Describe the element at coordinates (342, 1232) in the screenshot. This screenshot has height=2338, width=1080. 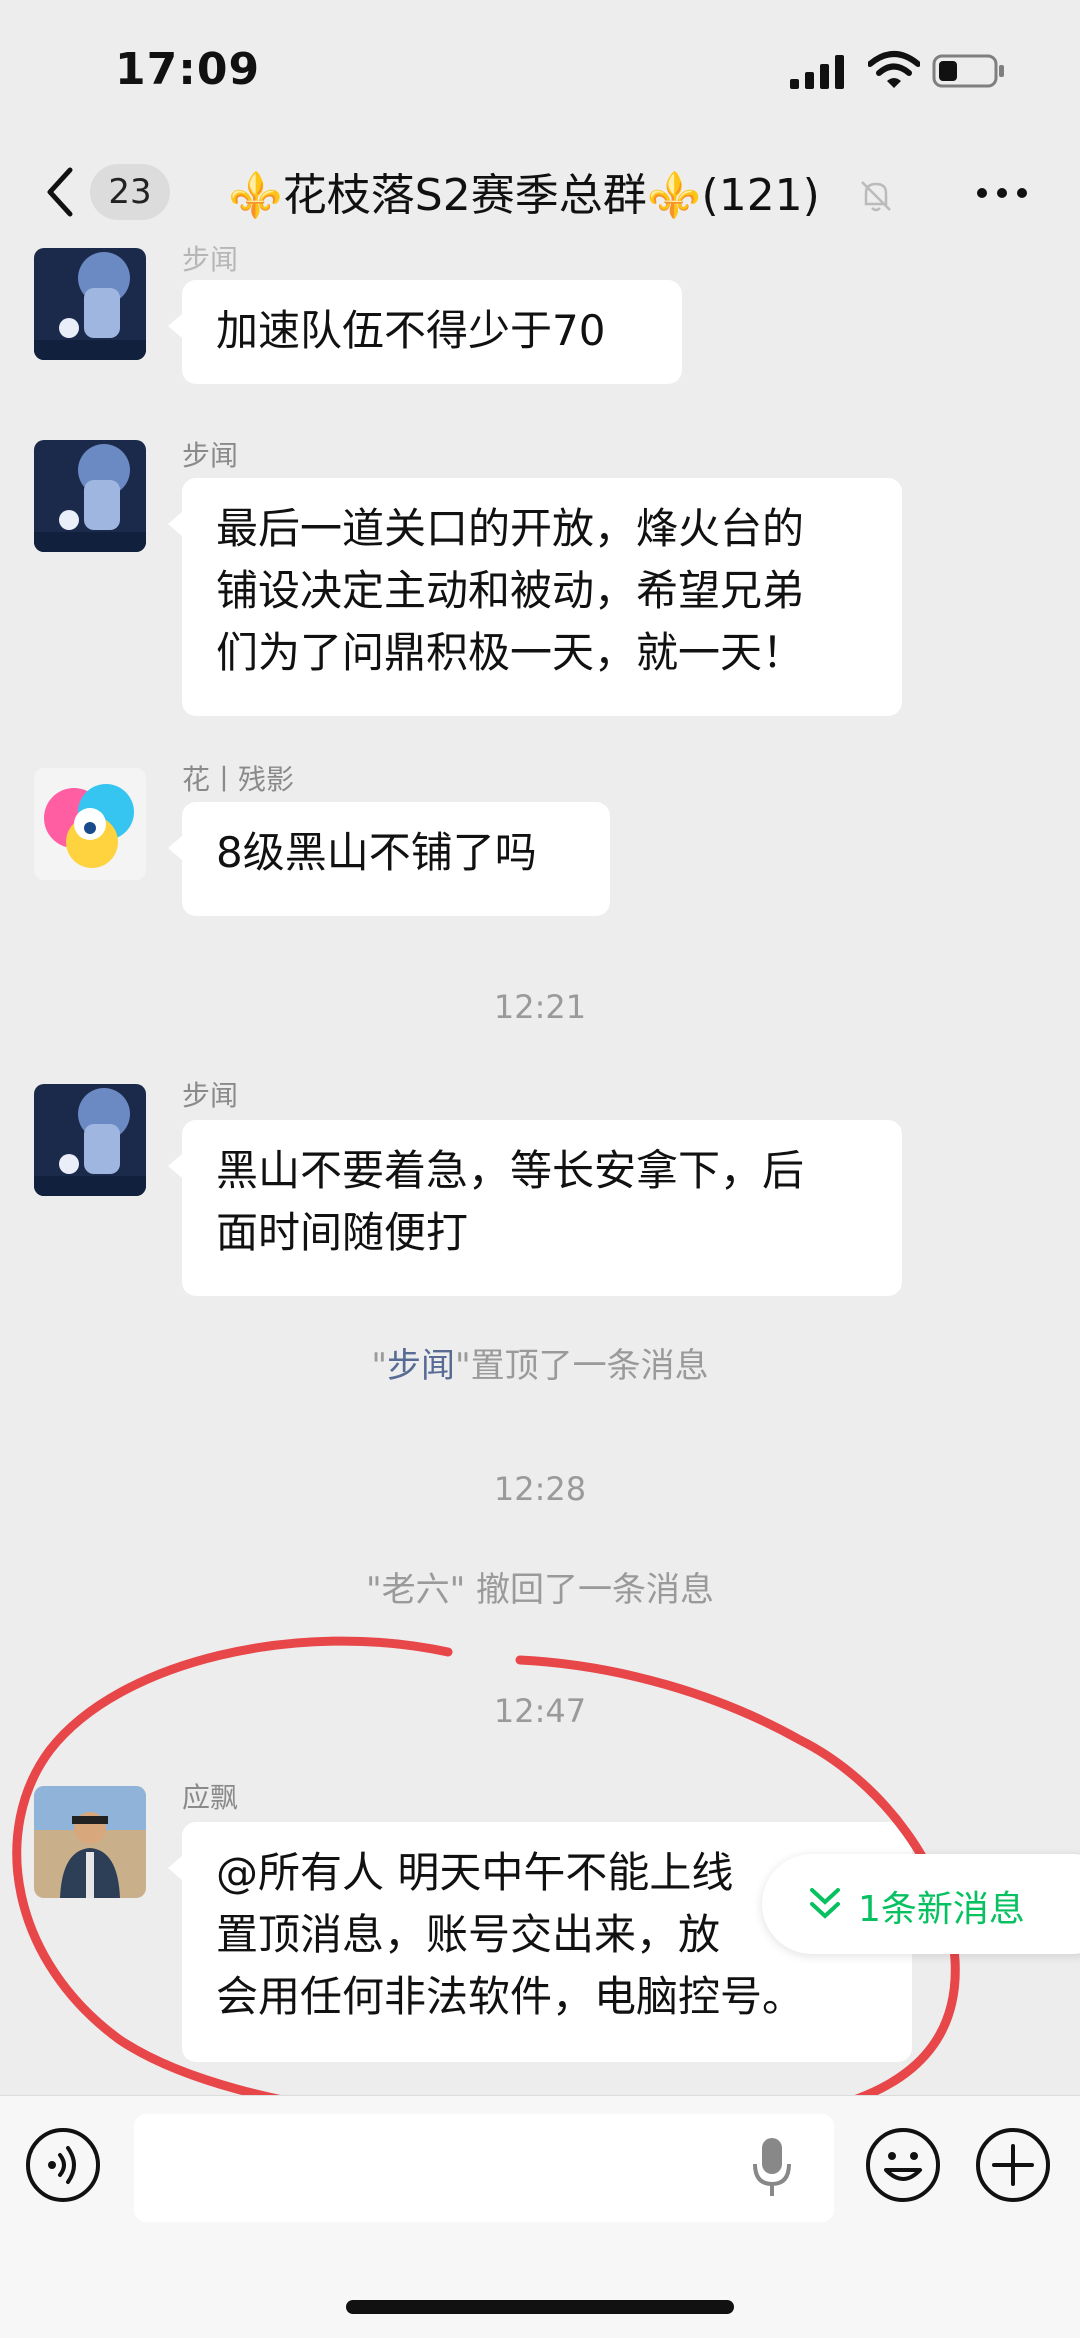
I see `message-text: 面时间随便打` at that location.